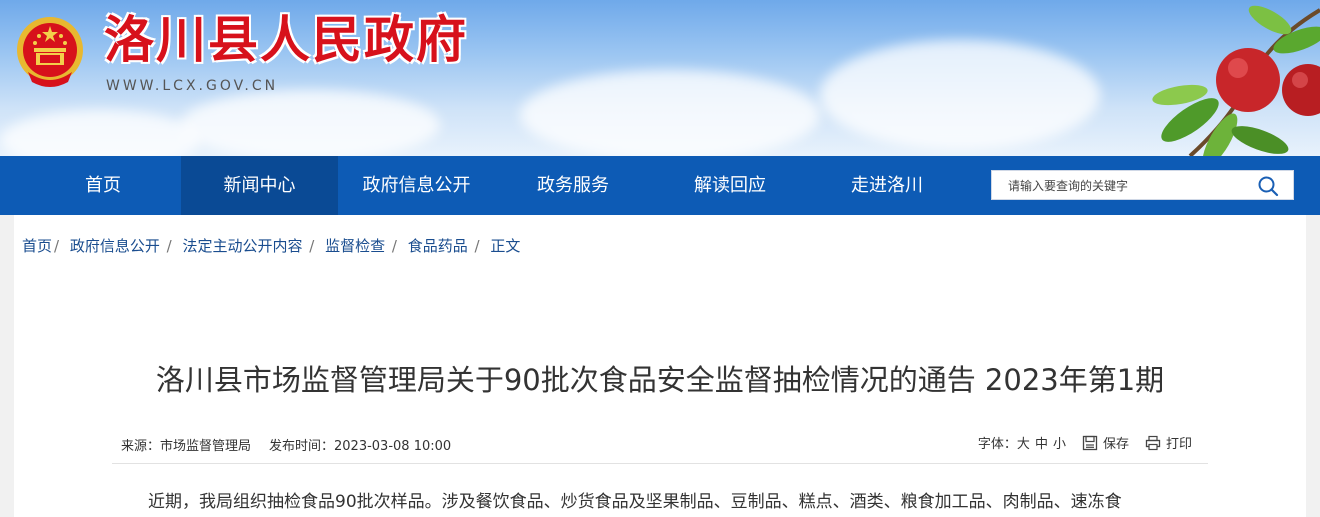  I want to click on apple-branch-decoration, so click(1236, 80).